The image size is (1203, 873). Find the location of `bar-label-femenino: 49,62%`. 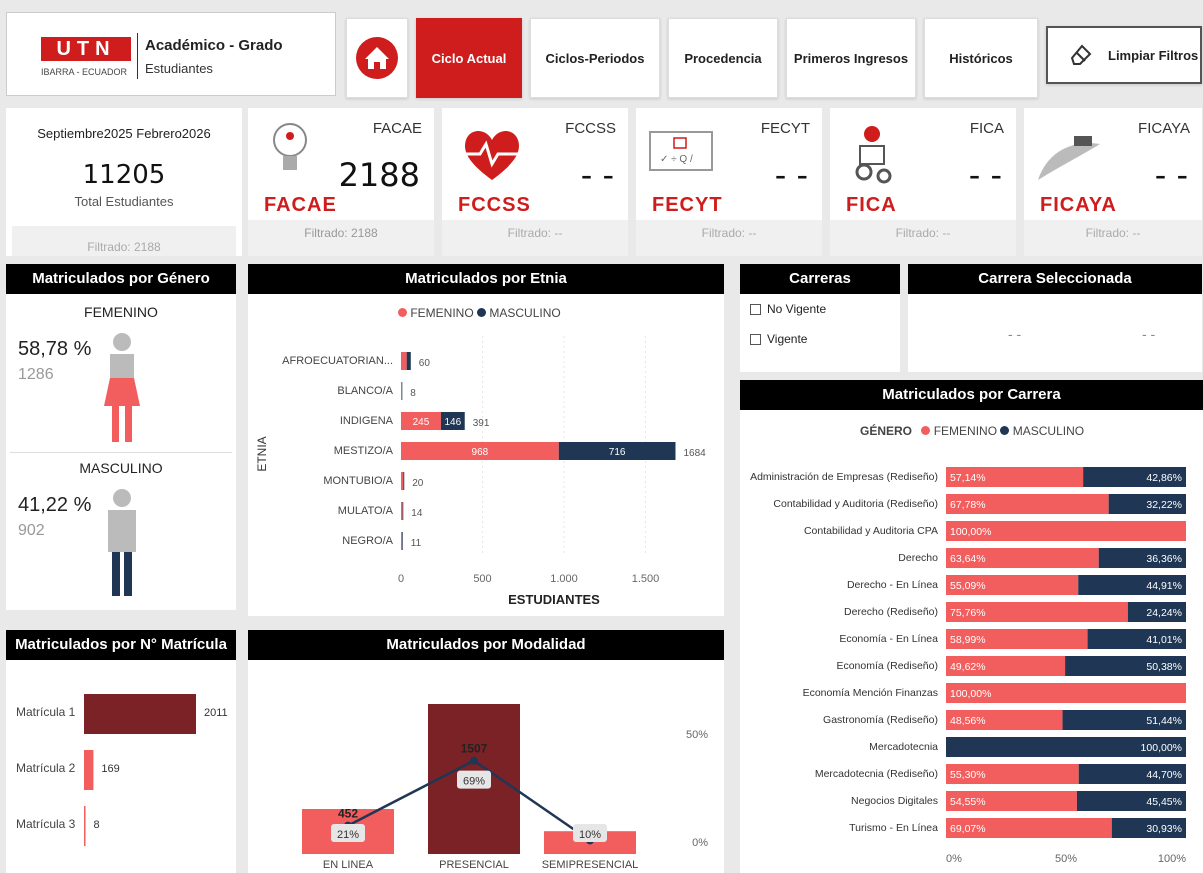

bar-label-femenino: 49,62% is located at coordinates (968, 667).